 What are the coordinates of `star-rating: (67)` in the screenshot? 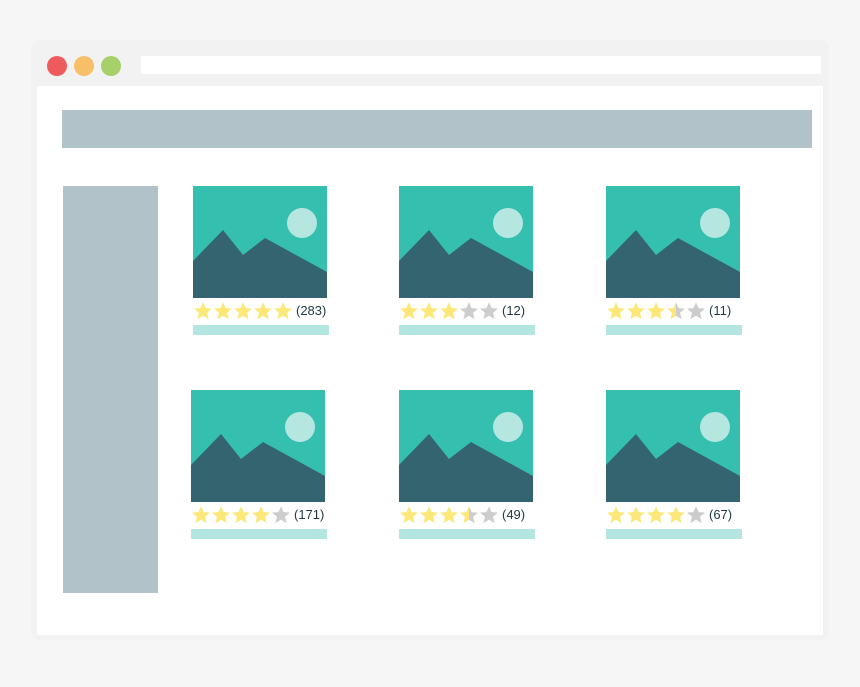 It's located at (669, 515).